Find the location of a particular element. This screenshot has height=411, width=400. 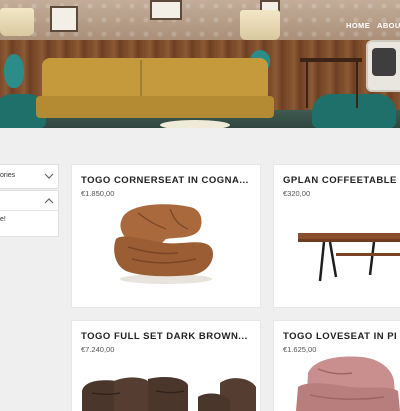

product-image-cornerseat is located at coordinates (164, 242).